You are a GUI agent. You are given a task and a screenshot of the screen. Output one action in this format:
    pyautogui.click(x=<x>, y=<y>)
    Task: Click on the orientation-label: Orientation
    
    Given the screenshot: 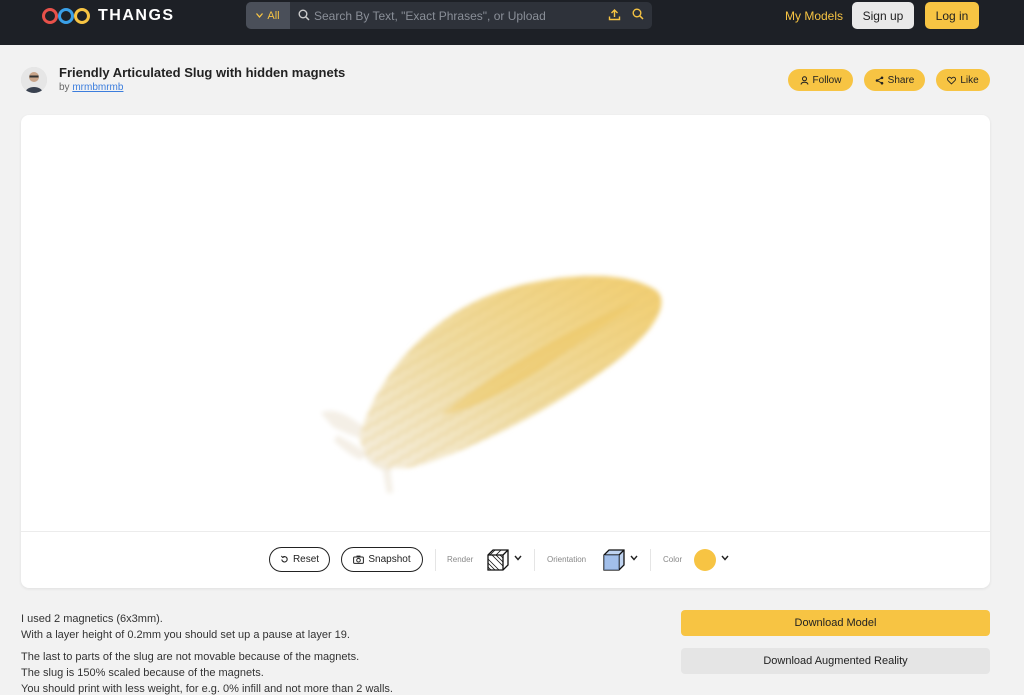 What is the action you would take?
    pyautogui.click(x=567, y=559)
    